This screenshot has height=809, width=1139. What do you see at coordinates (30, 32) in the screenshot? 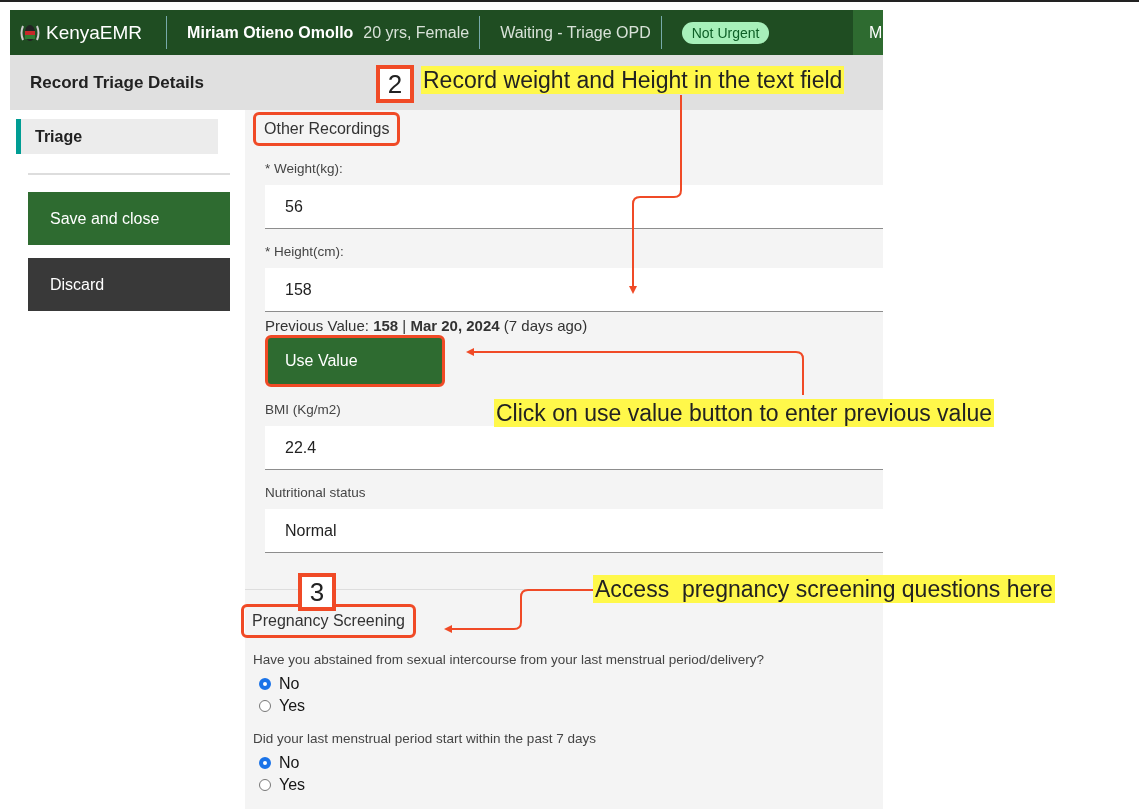
I see `shield-logo-icon` at bounding box center [30, 32].